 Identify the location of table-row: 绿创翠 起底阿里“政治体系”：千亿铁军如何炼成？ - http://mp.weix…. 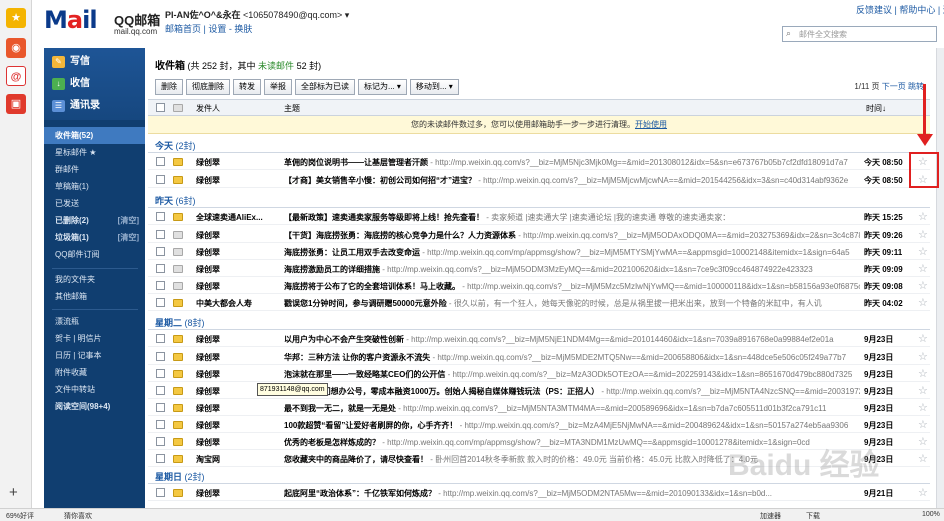
(539, 492).